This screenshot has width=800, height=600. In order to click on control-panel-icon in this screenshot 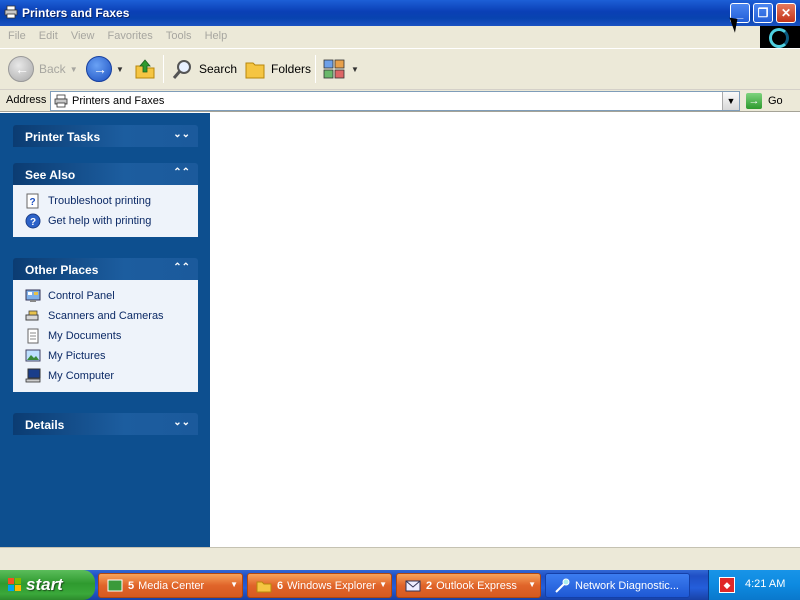, I will do `click(33, 295)`.